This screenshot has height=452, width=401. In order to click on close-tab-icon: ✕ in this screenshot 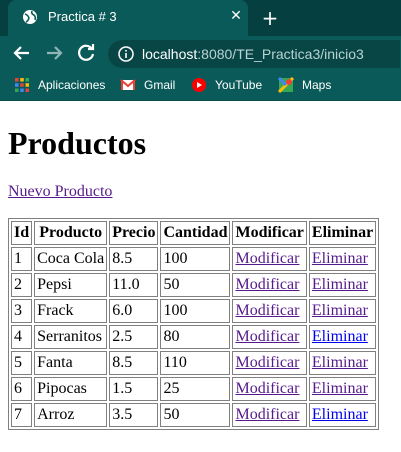, I will do `click(236, 16)`.